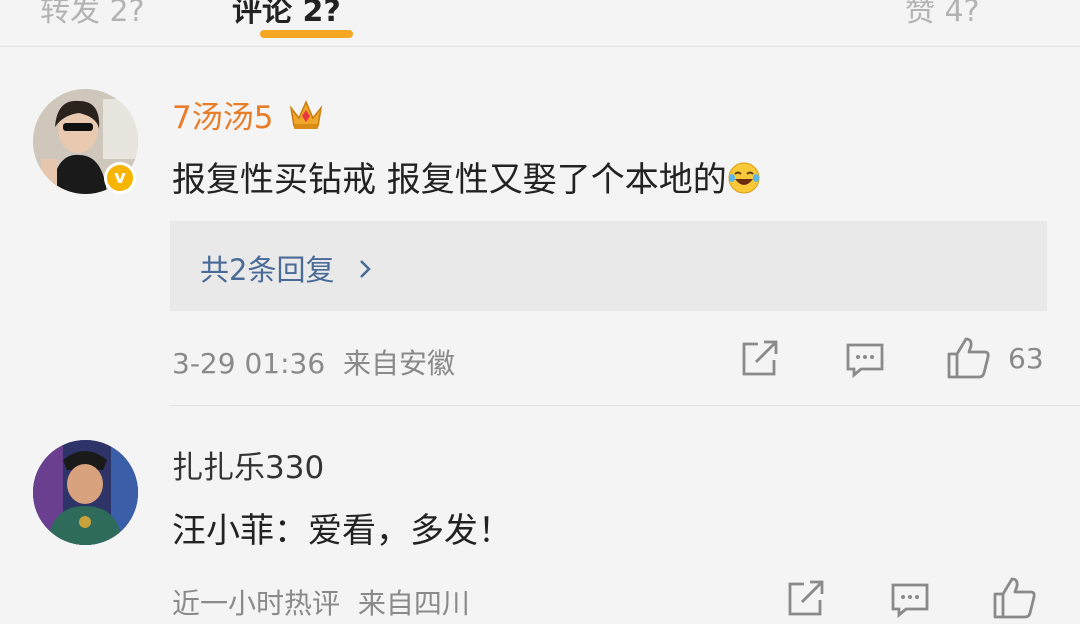 The height and width of the screenshot is (624, 1080). I want to click on avatar, so click(85, 492).